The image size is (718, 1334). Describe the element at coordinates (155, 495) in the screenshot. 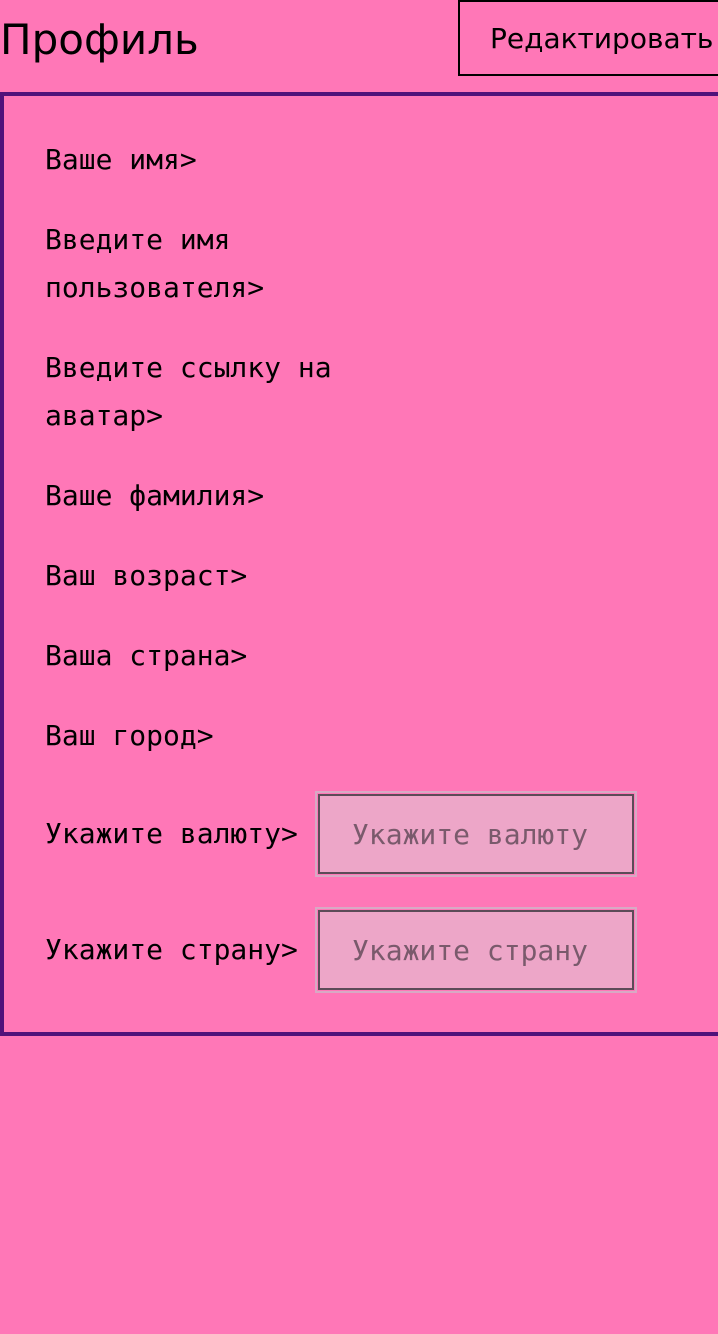

I see `last-name-label: Ваше фамилия>` at that location.